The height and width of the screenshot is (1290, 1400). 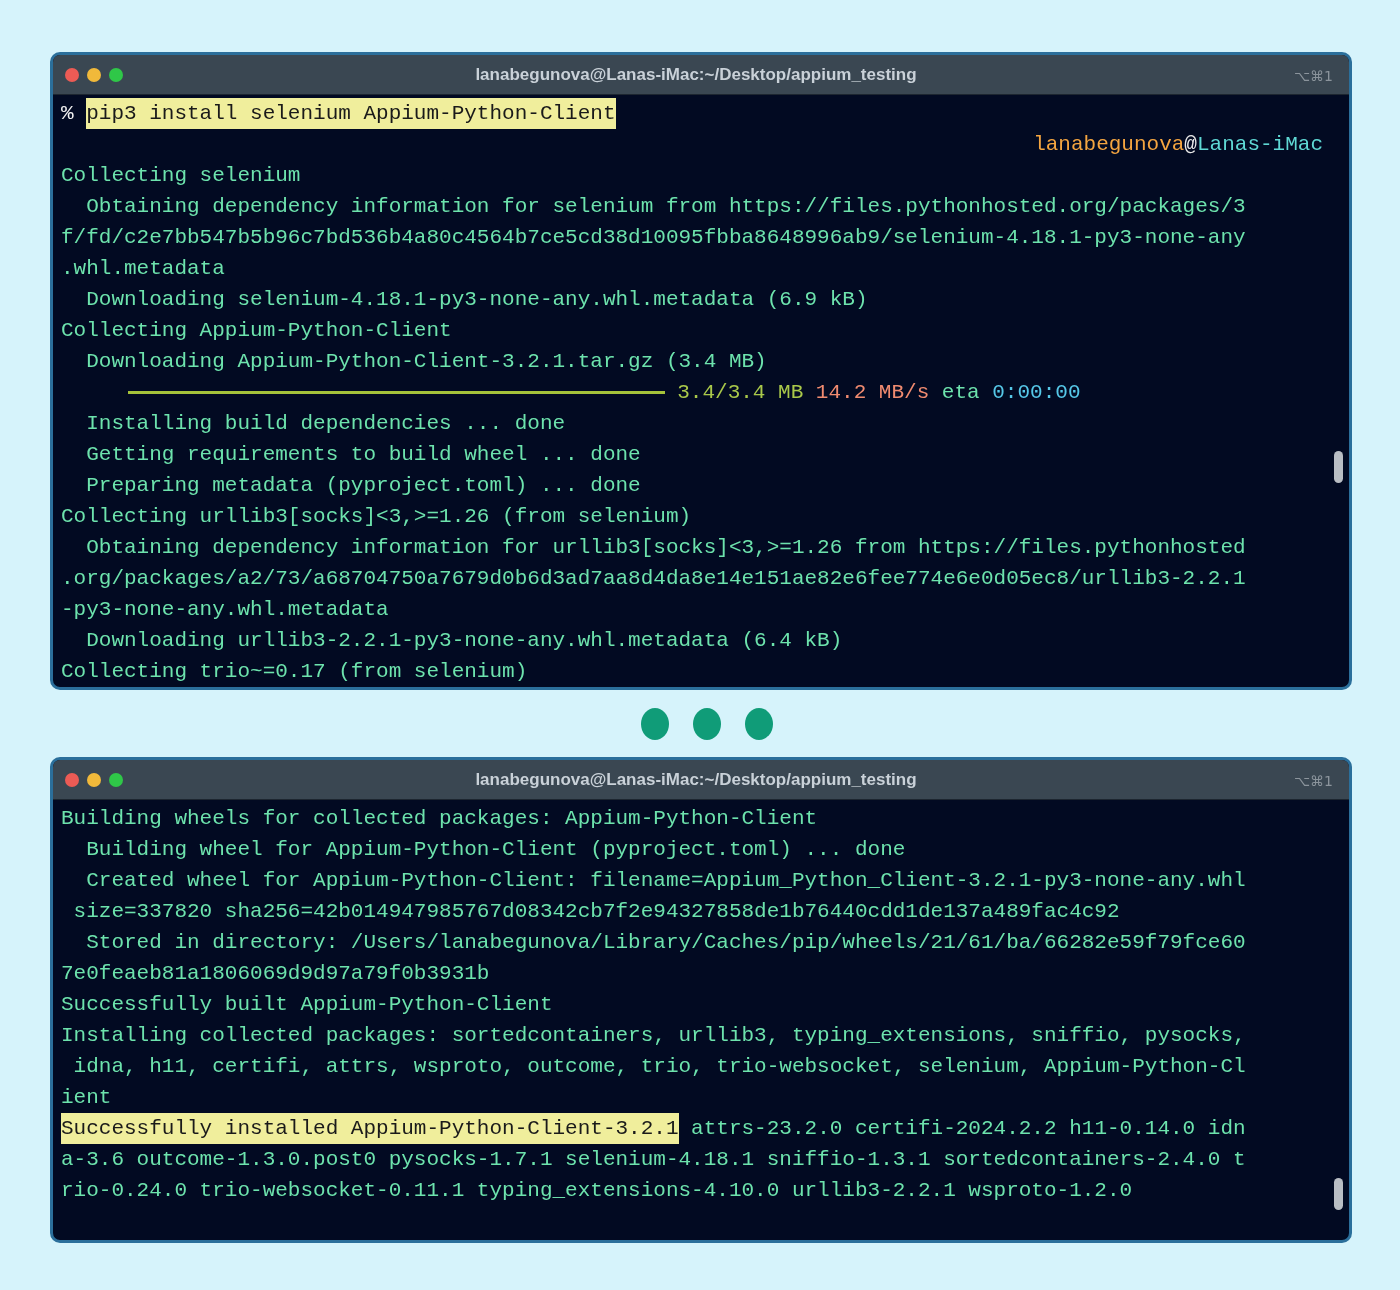 What do you see at coordinates (665, 548) in the screenshot?
I see `terminal-text: Obtaining dependency information for urllib3[socks]<3,>=1.26 from https://files.pythonhosted` at bounding box center [665, 548].